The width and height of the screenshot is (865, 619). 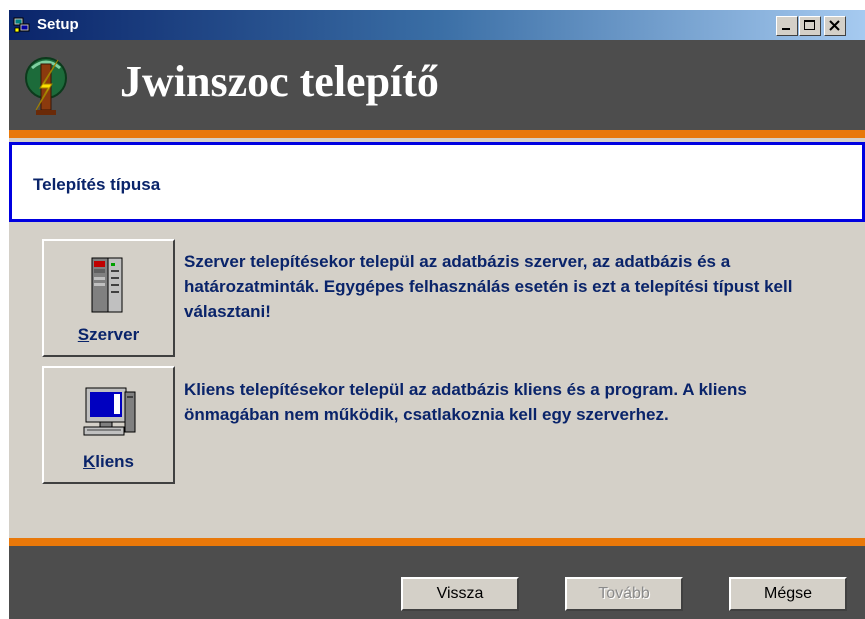 I want to click on client-label-rest: liens, so click(x=115, y=461).